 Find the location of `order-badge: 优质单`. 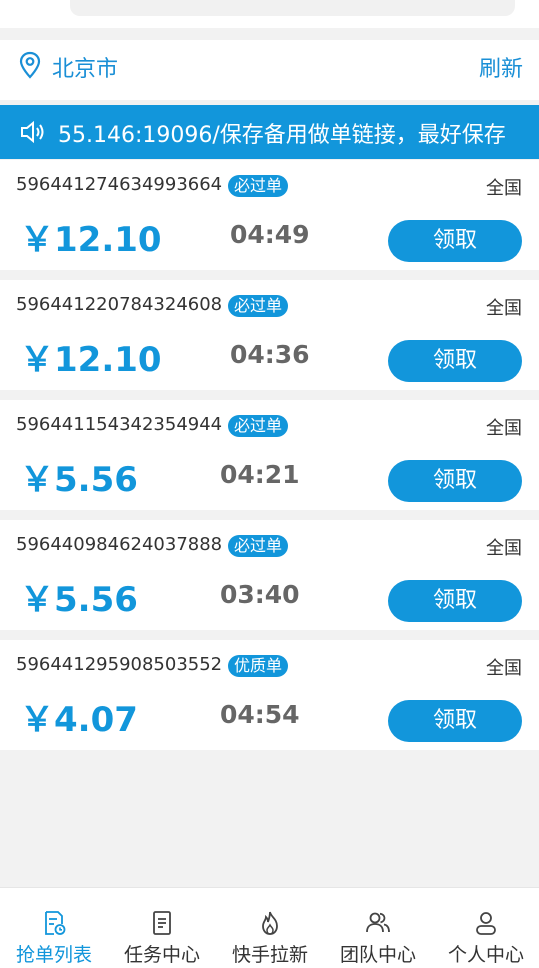

order-badge: 优质单 is located at coordinates (258, 666).